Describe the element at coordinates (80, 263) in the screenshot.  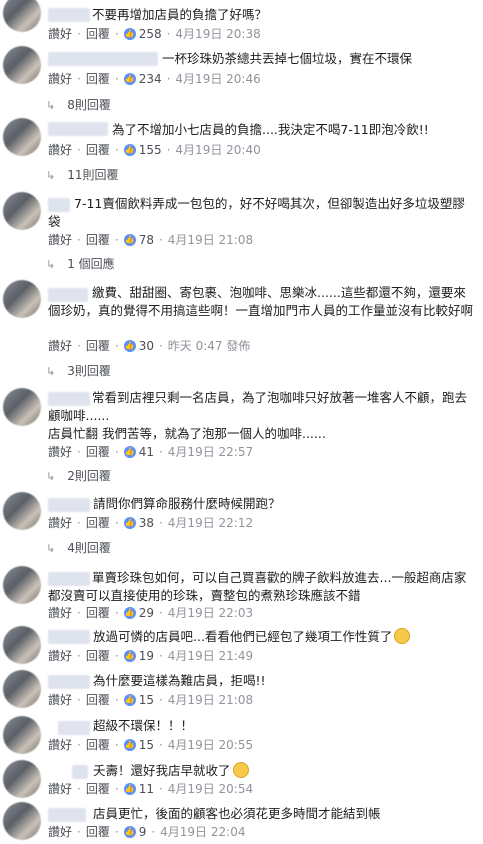
I see `view-replies-link: ↳ 1 個回應` at that location.